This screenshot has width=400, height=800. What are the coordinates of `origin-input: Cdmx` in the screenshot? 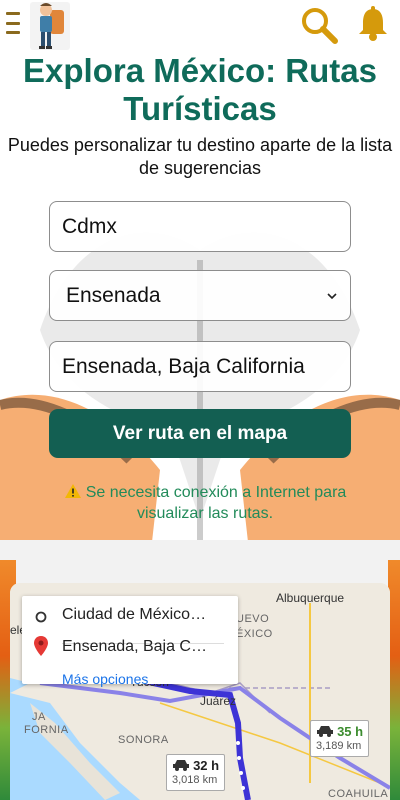 It's located at (200, 226).